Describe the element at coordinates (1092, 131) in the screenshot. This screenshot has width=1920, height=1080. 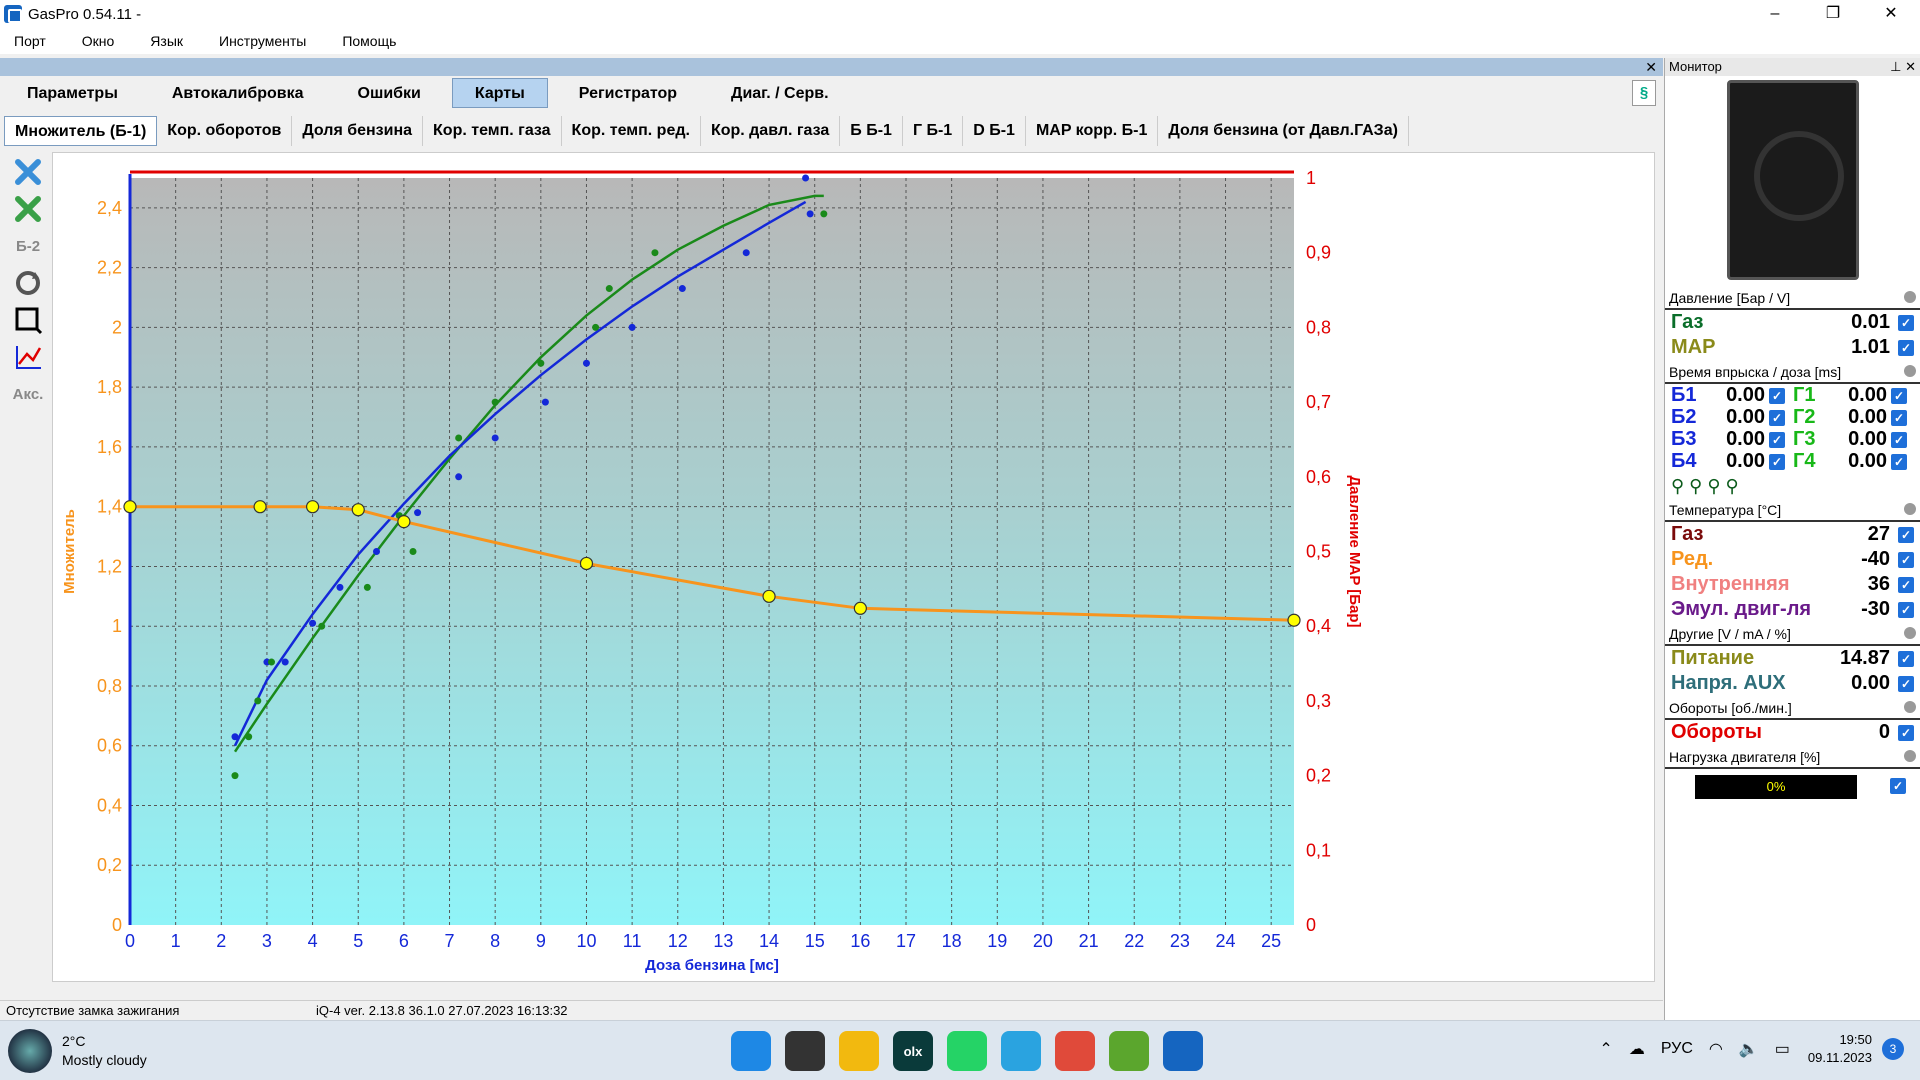
I see `tab-map-9: MAP корр. Б-1` at that location.